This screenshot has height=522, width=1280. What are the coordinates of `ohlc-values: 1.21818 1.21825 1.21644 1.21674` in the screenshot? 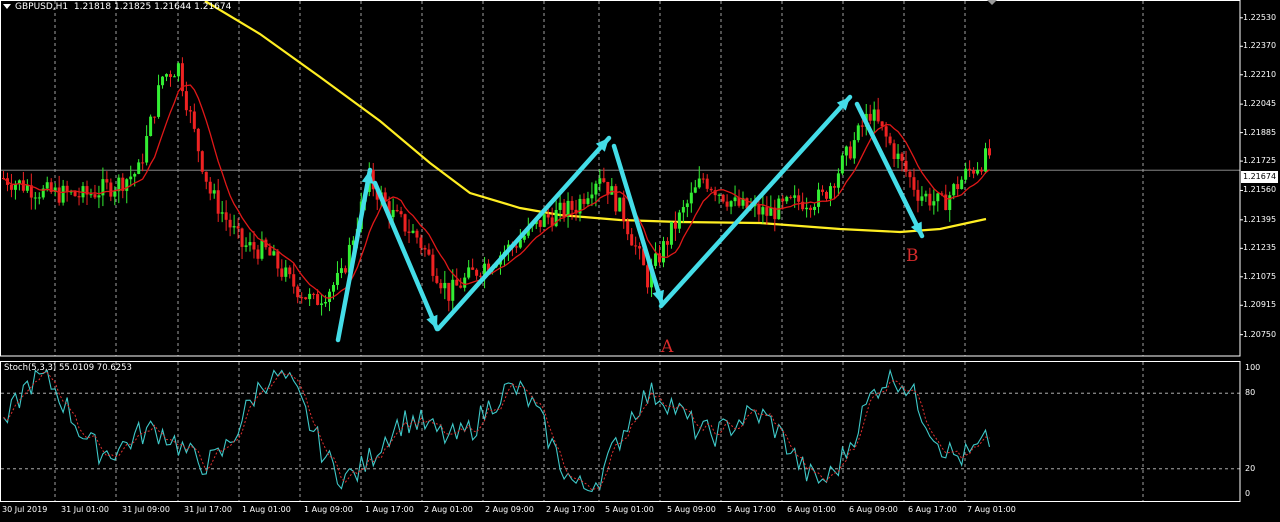 It's located at (152, 7).